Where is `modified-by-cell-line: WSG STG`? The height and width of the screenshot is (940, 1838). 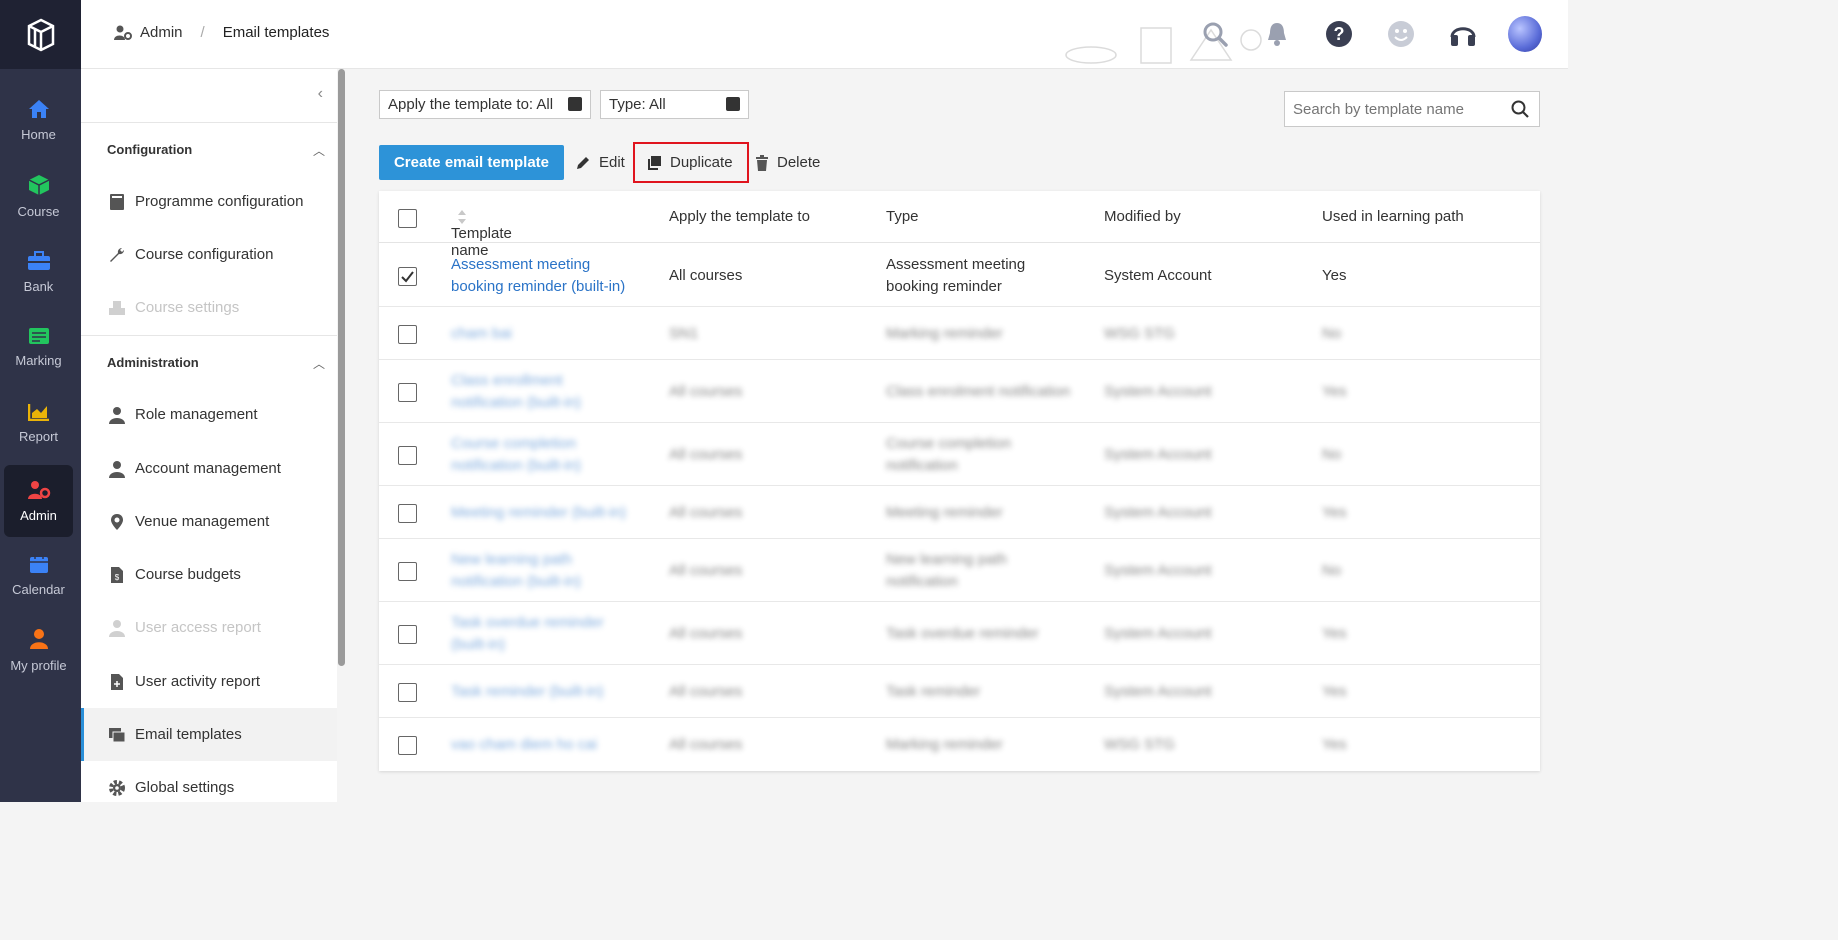 modified-by-cell-line: WSG STG is located at coordinates (1139, 333).